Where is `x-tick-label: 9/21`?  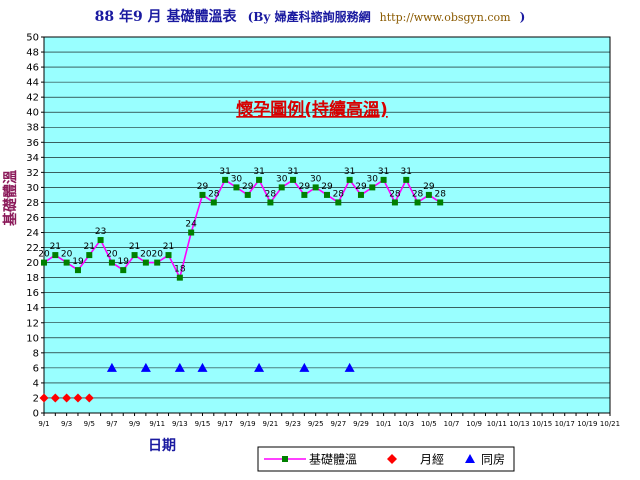
x-tick-label: 9/21 is located at coordinates (271, 424).